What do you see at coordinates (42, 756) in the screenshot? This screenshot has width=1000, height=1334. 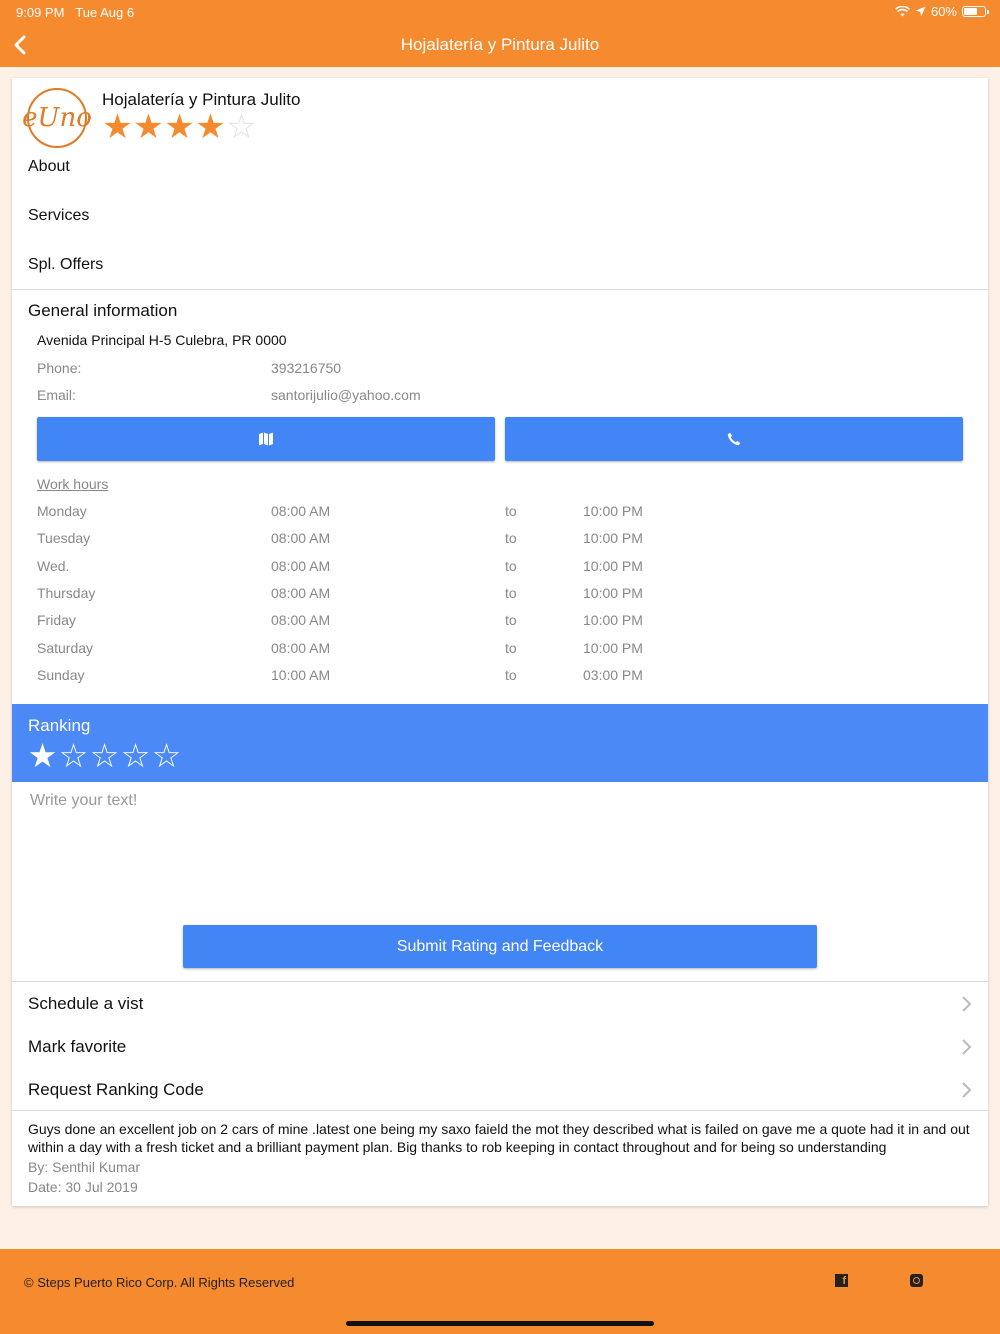 I see `rank-star-filled-icon: ★` at bounding box center [42, 756].